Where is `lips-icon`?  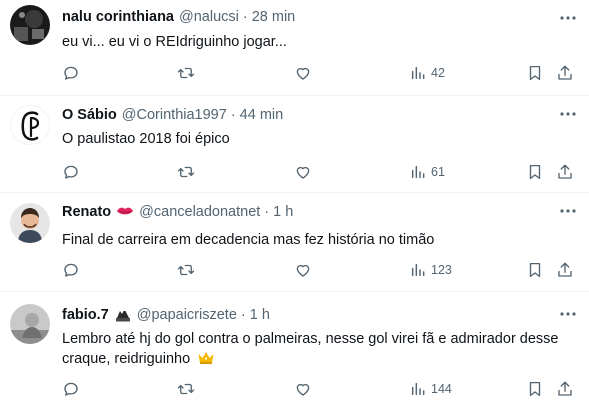 lips-icon is located at coordinates (125, 212).